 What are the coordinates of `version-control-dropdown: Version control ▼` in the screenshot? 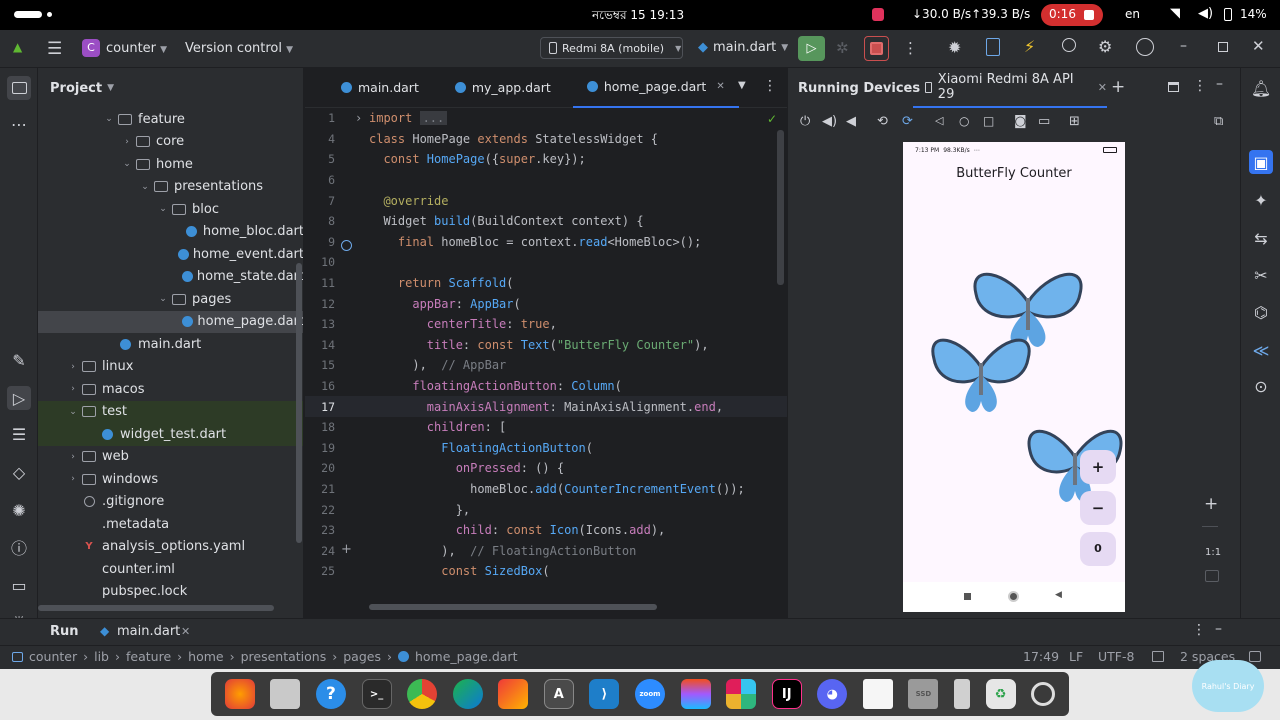 It's located at (239, 48).